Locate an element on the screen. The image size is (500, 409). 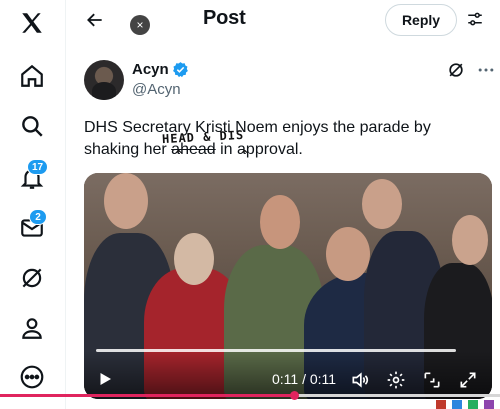
volume-icon is located at coordinates (360, 380).